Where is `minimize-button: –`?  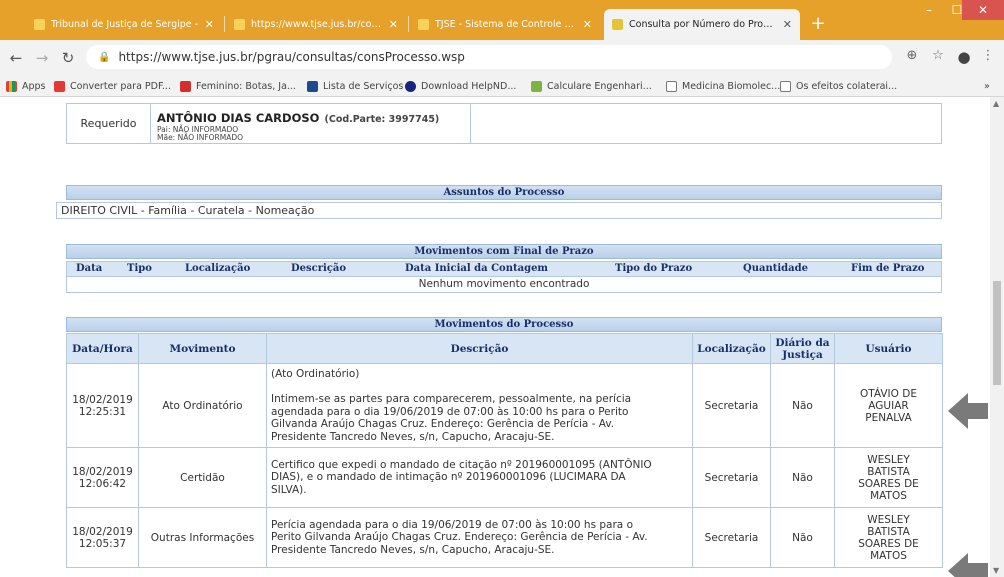 minimize-button: – is located at coordinates (929, 10).